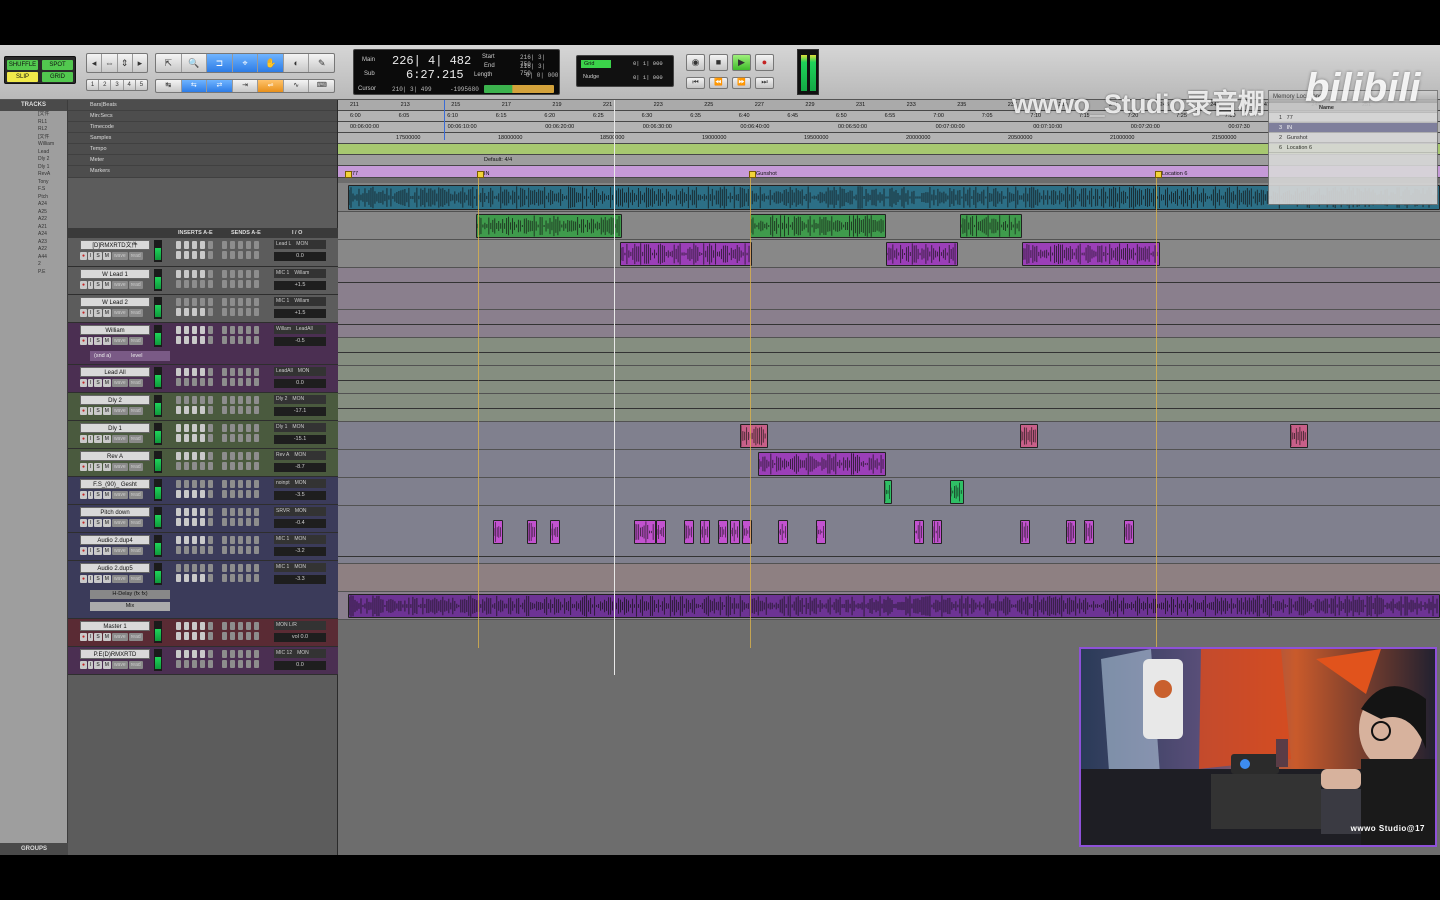 The height and width of the screenshot is (900, 1440). What do you see at coordinates (33, 213) in the screenshot?
I see `tracks-list-item: A25` at bounding box center [33, 213].